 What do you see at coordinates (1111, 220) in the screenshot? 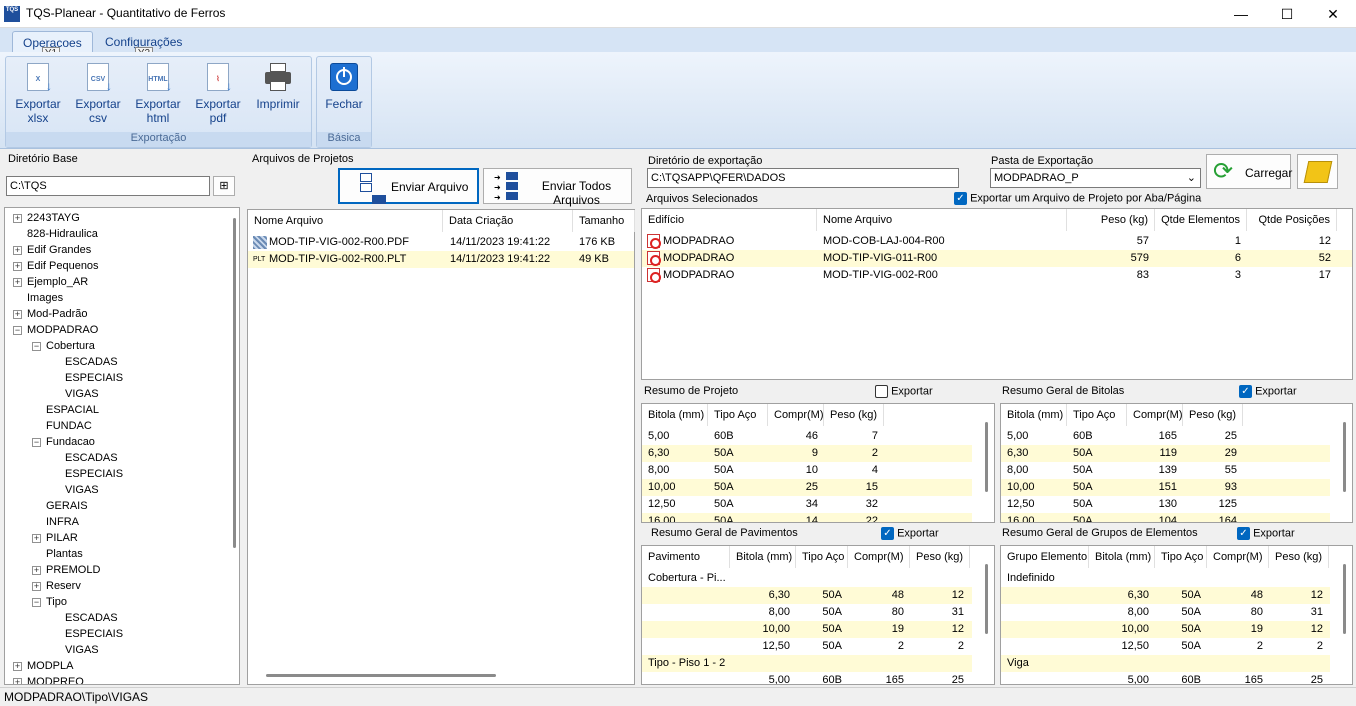
I see `col-peso: Peso (kg)` at bounding box center [1111, 220].